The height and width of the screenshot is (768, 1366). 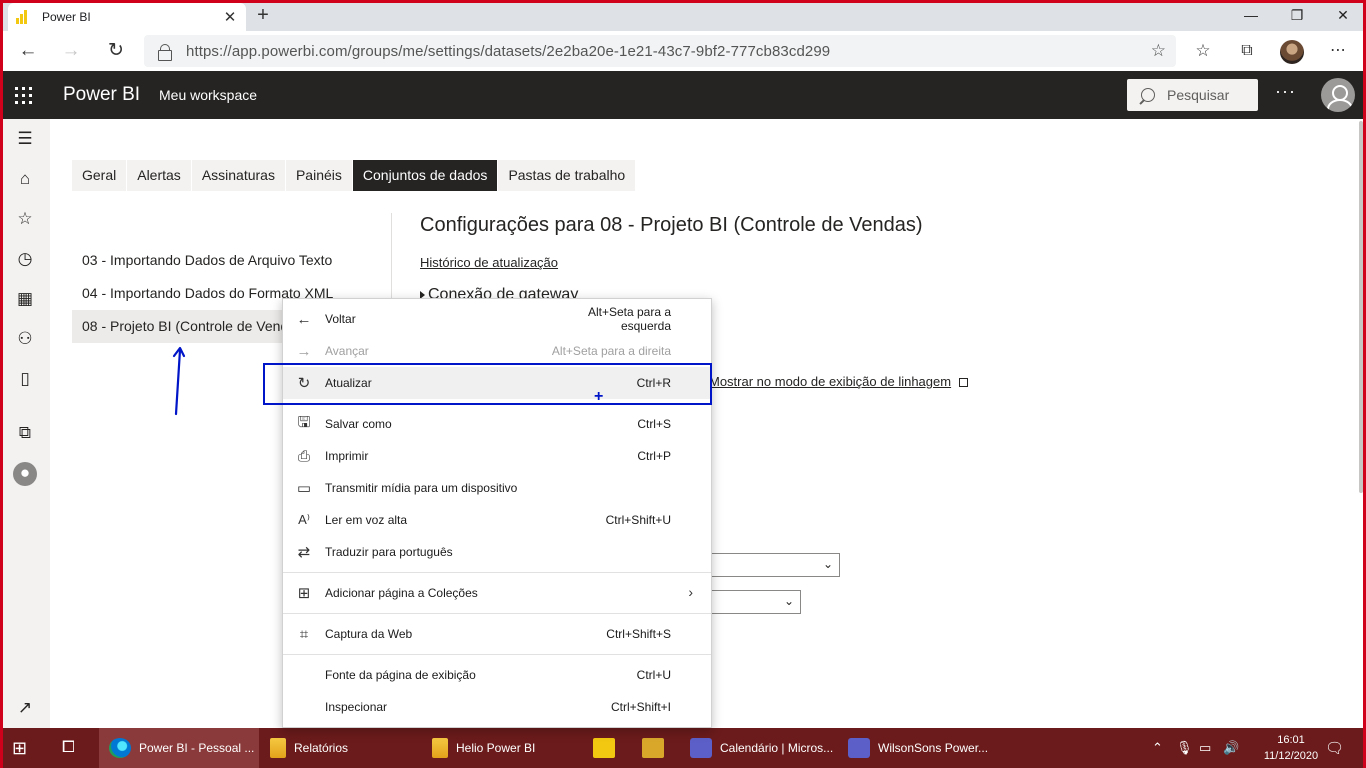 What do you see at coordinates (66, 17) in the screenshot?
I see `tab-title: Power BI` at bounding box center [66, 17].